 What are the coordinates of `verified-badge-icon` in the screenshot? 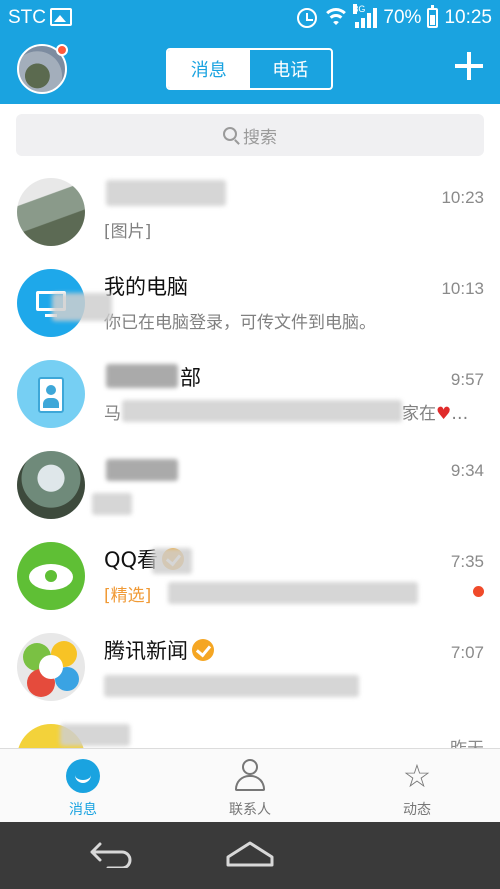 It's located at (203, 650).